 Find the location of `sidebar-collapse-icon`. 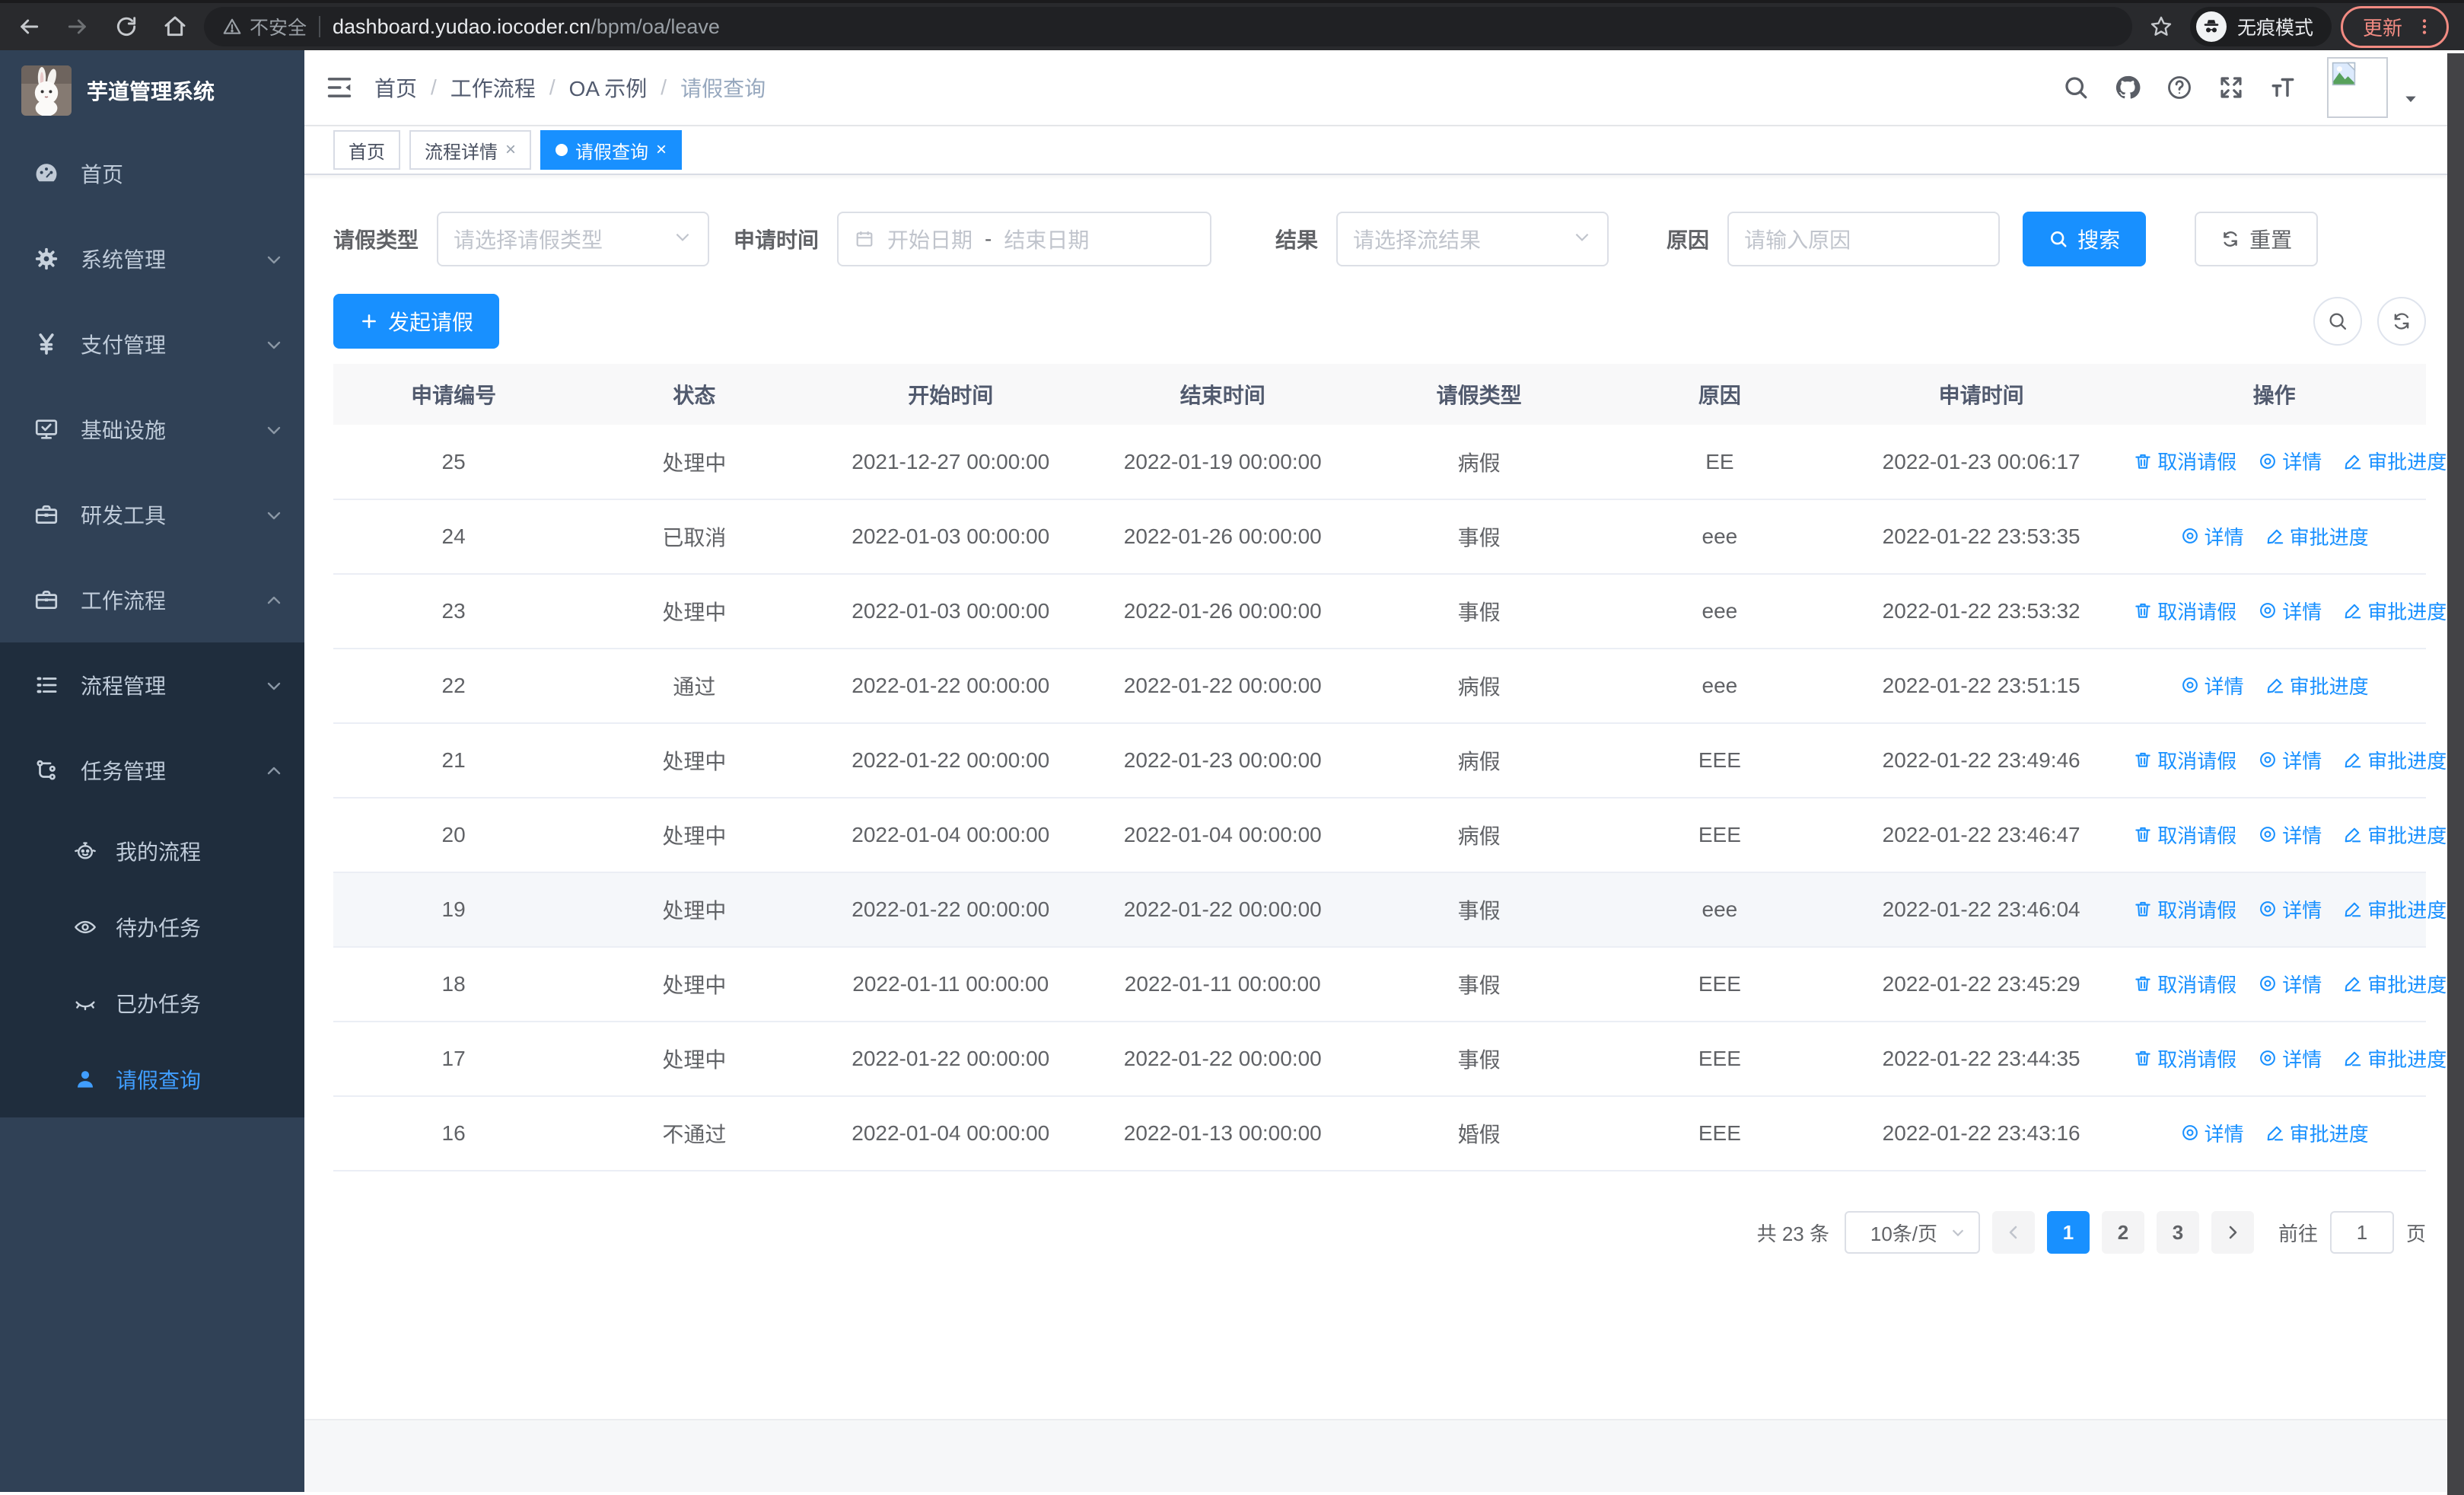

sidebar-collapse-icon is located at coordinates (339, 88).